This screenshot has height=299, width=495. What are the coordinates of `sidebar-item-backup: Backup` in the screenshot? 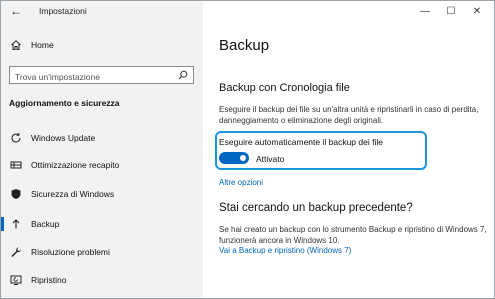 It's located at (102, 224).